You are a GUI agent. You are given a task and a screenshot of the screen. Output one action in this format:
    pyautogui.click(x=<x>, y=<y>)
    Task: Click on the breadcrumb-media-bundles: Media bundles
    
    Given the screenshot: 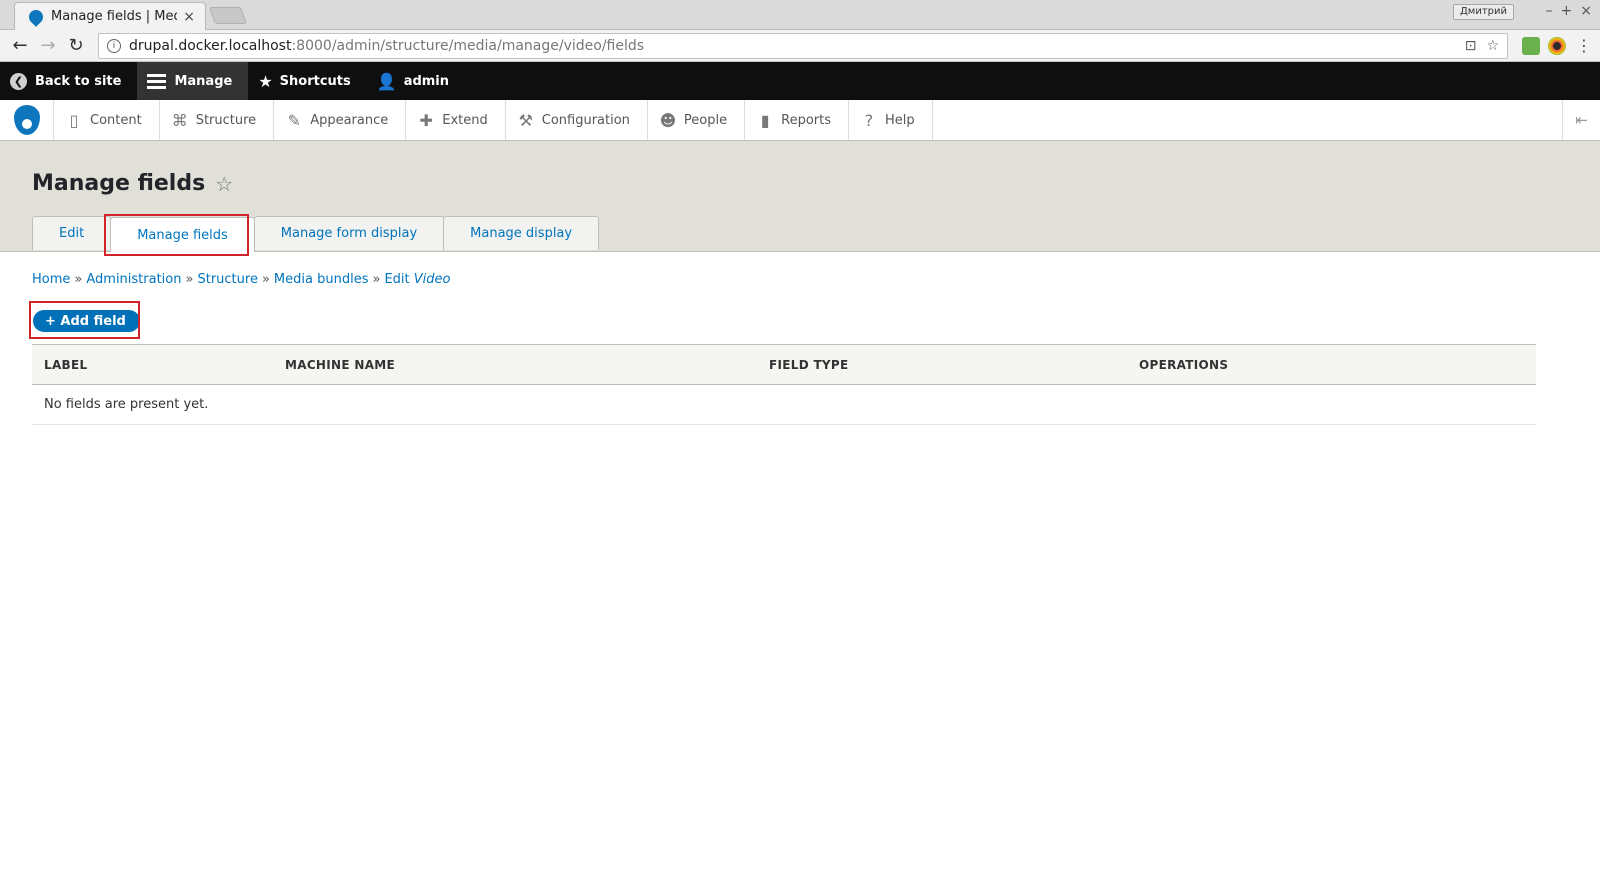 What is the action you would take?
    pyautogui.click(x=321, y=279)
    